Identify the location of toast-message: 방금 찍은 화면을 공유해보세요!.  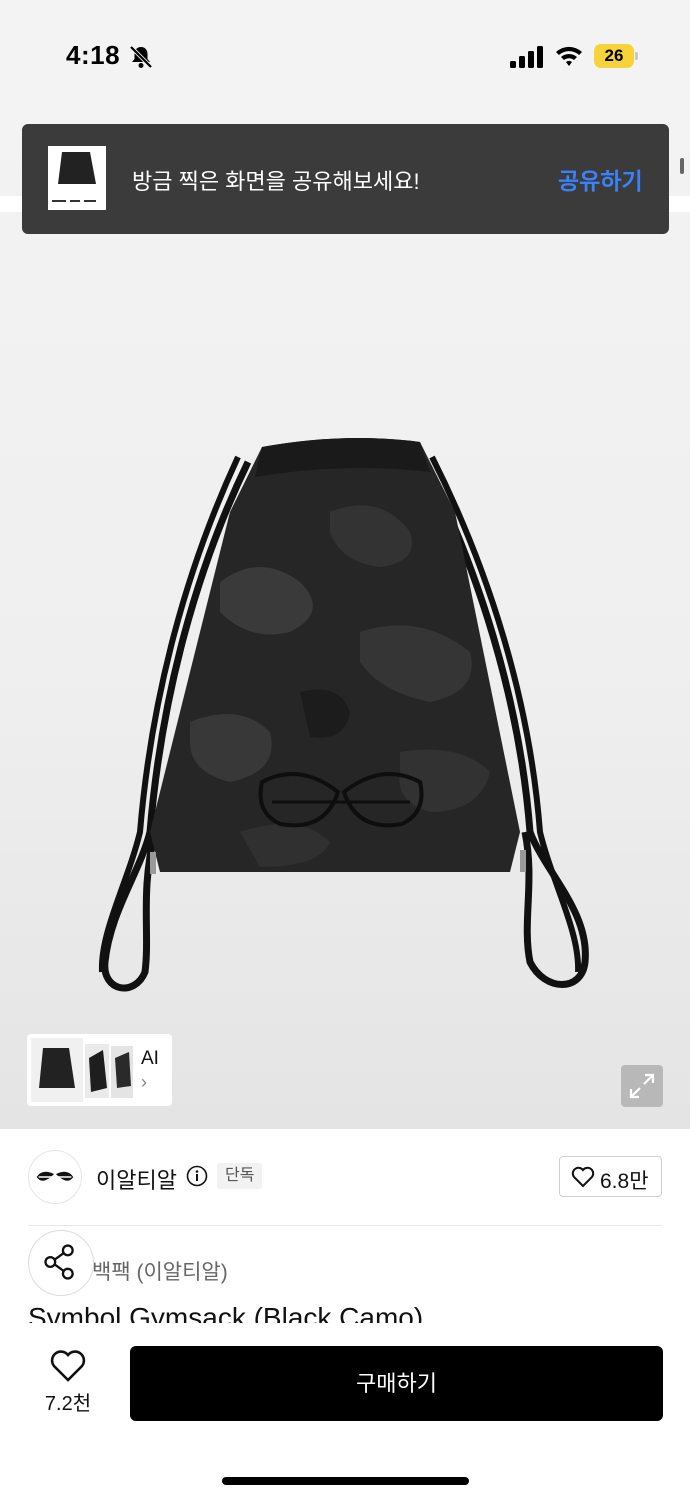
(276, 181).